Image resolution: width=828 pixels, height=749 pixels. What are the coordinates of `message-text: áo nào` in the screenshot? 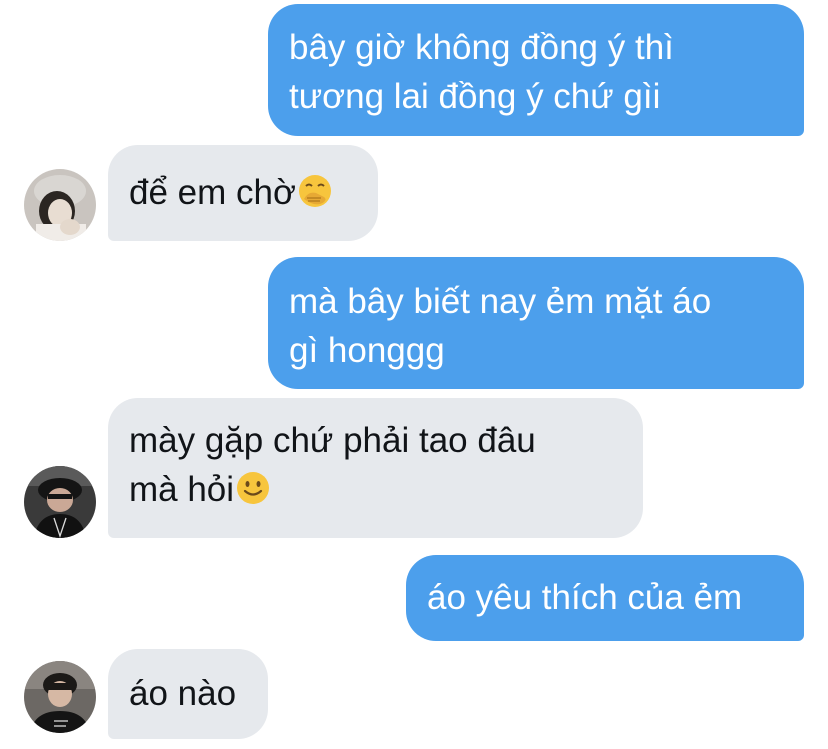 It's located at (183, 693).